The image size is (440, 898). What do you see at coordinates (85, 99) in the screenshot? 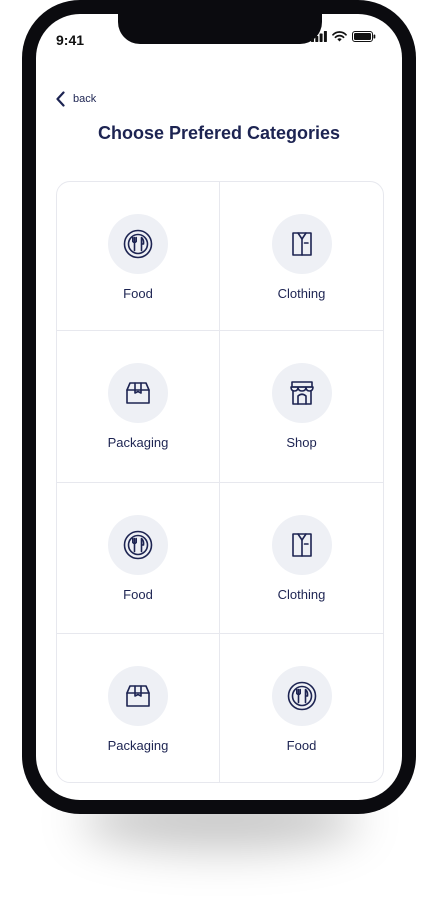
I see `back-label: back` at bounding box center [85, 99].